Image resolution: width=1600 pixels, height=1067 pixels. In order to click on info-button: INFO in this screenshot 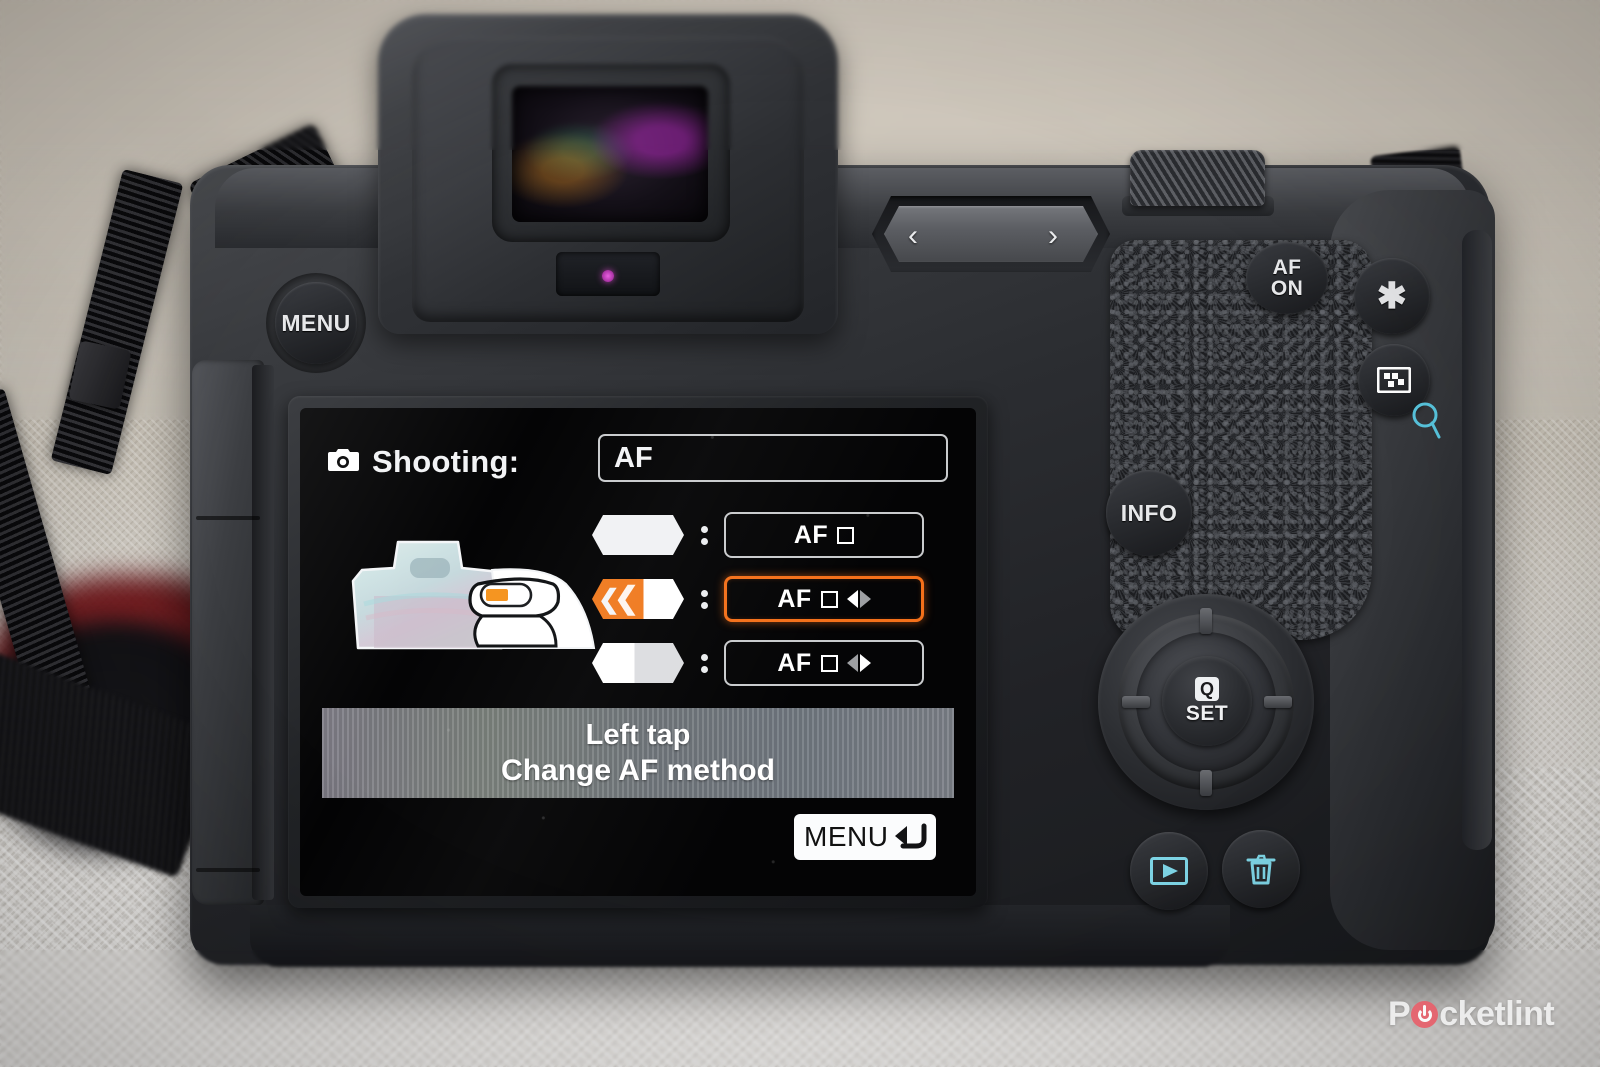, I will do `click(1149, 513)`.